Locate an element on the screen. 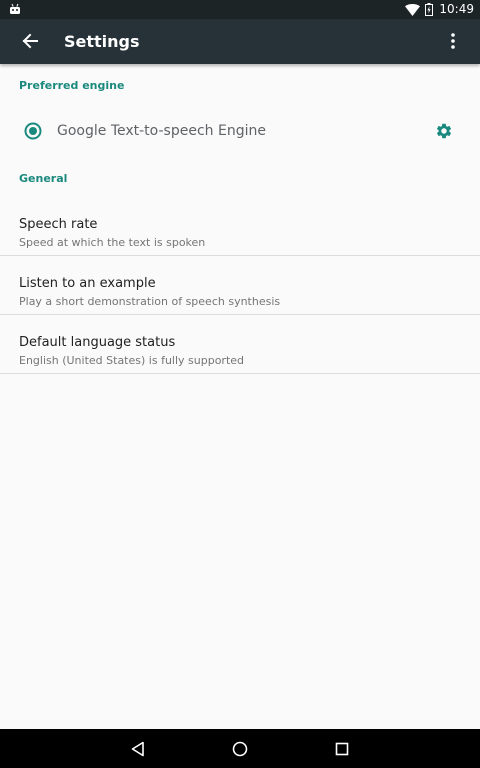  app-toolbar: Settings is located at coordinates (240, 41).